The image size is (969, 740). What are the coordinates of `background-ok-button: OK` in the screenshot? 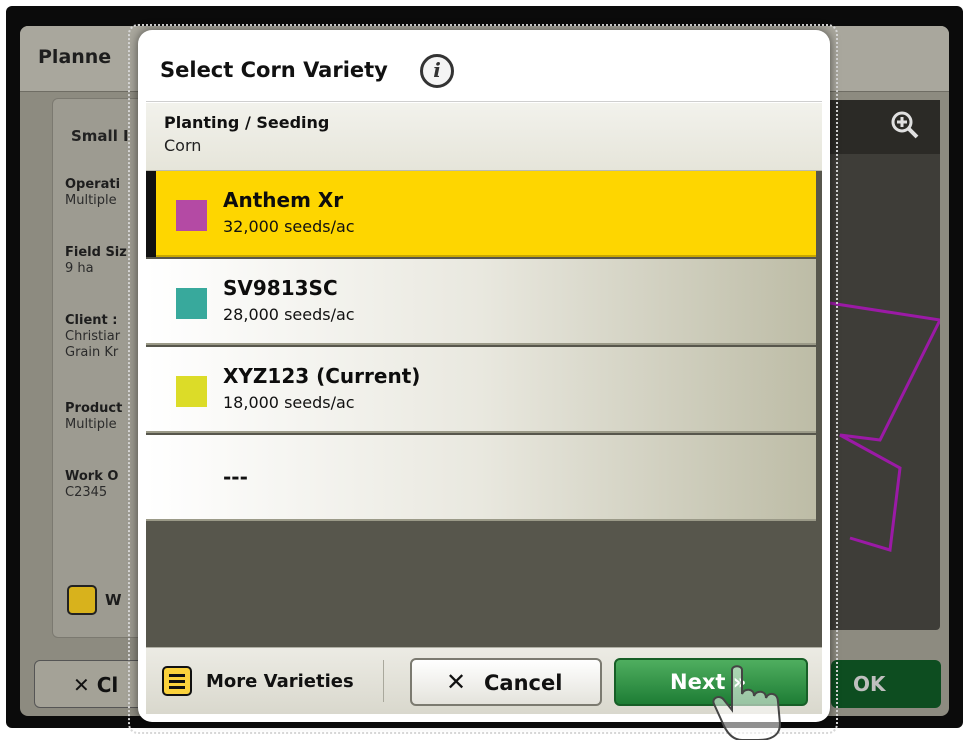 It's located at (886, 684).